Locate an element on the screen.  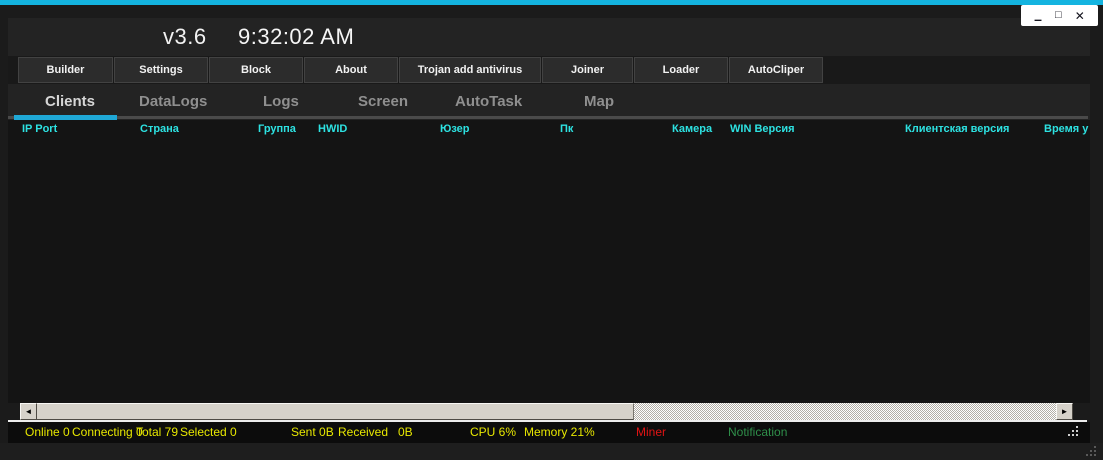
builder-button: Builder is located at coordinates (65, 70).